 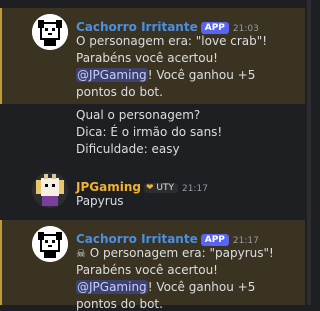 I want to click on server-tag-label: UTY, so click(x=165, y=188).